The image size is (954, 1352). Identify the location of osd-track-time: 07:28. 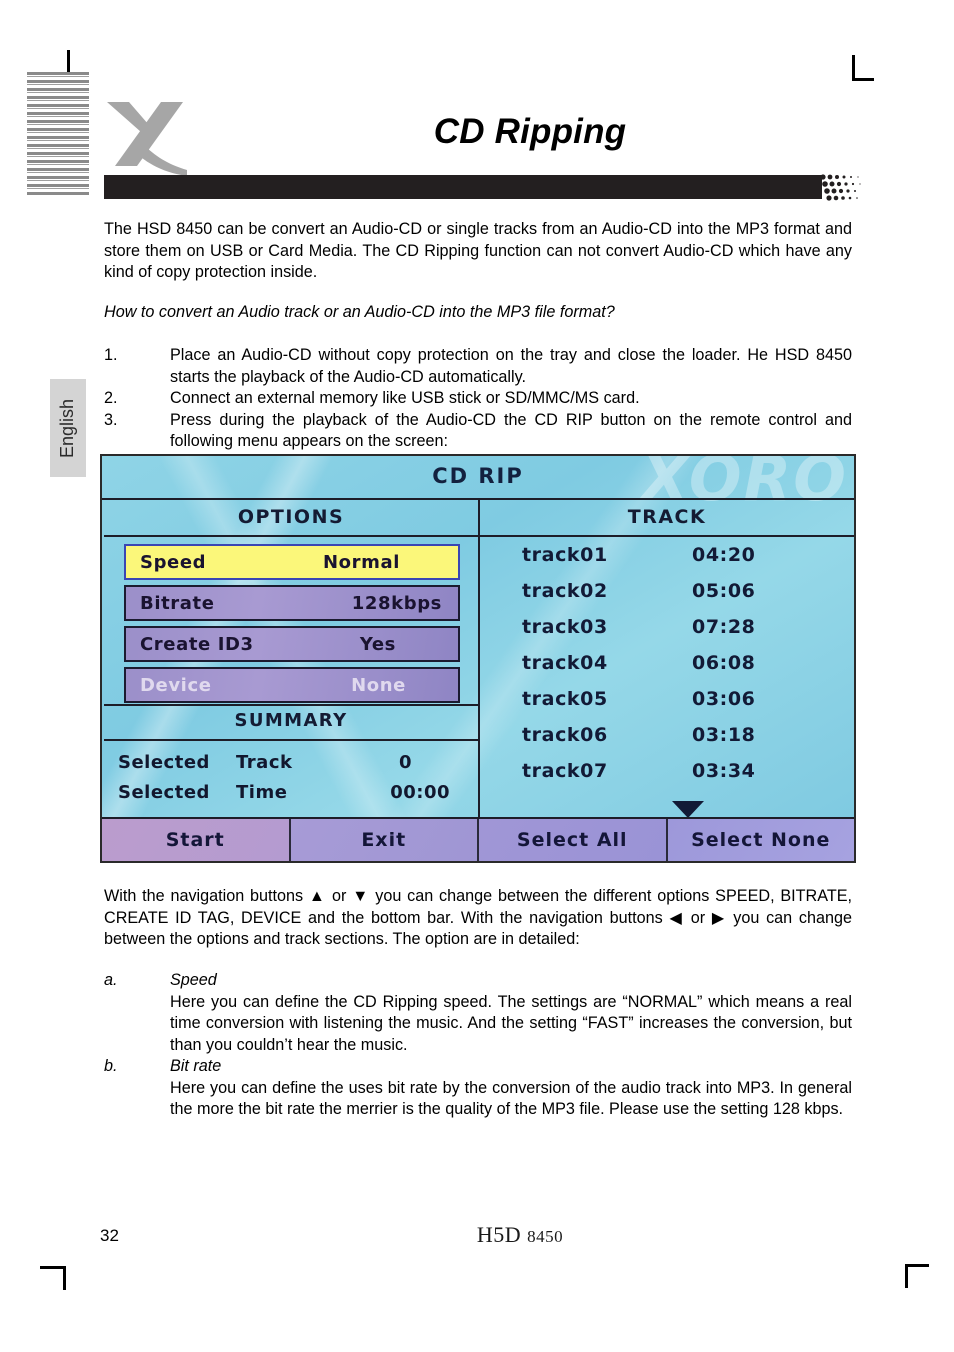
(724, 627).